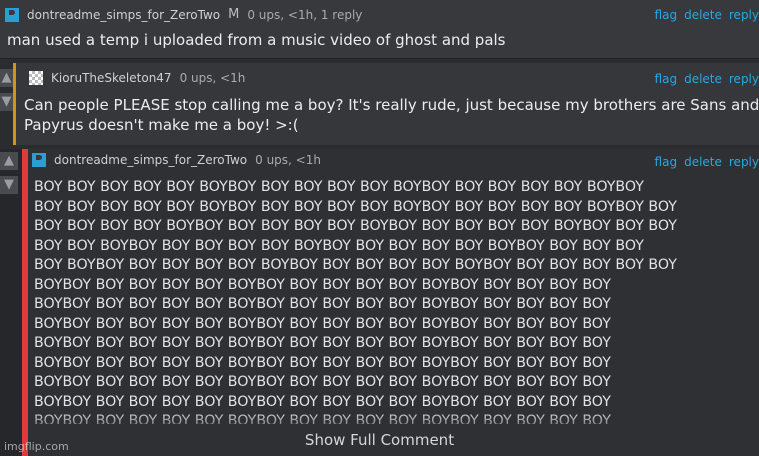 The height and width of the screenshot is (456, 759). I want to click on comment-header: dontreadme_simps_for_ZeroTwo 0 ups, <1h, so click(176, 160).